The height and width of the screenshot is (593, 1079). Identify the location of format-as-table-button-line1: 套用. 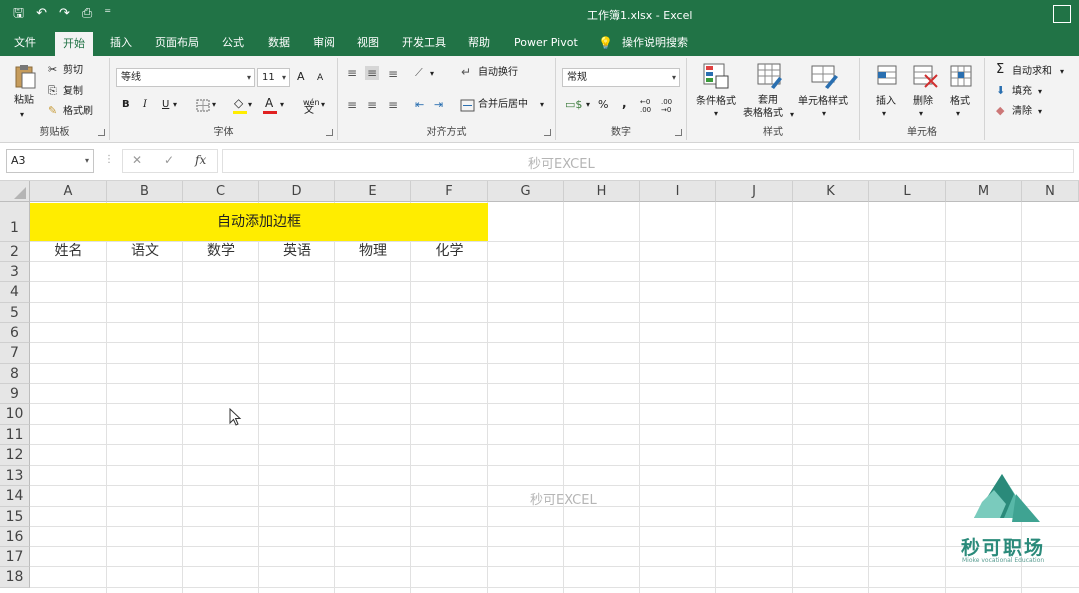
(768, 101).